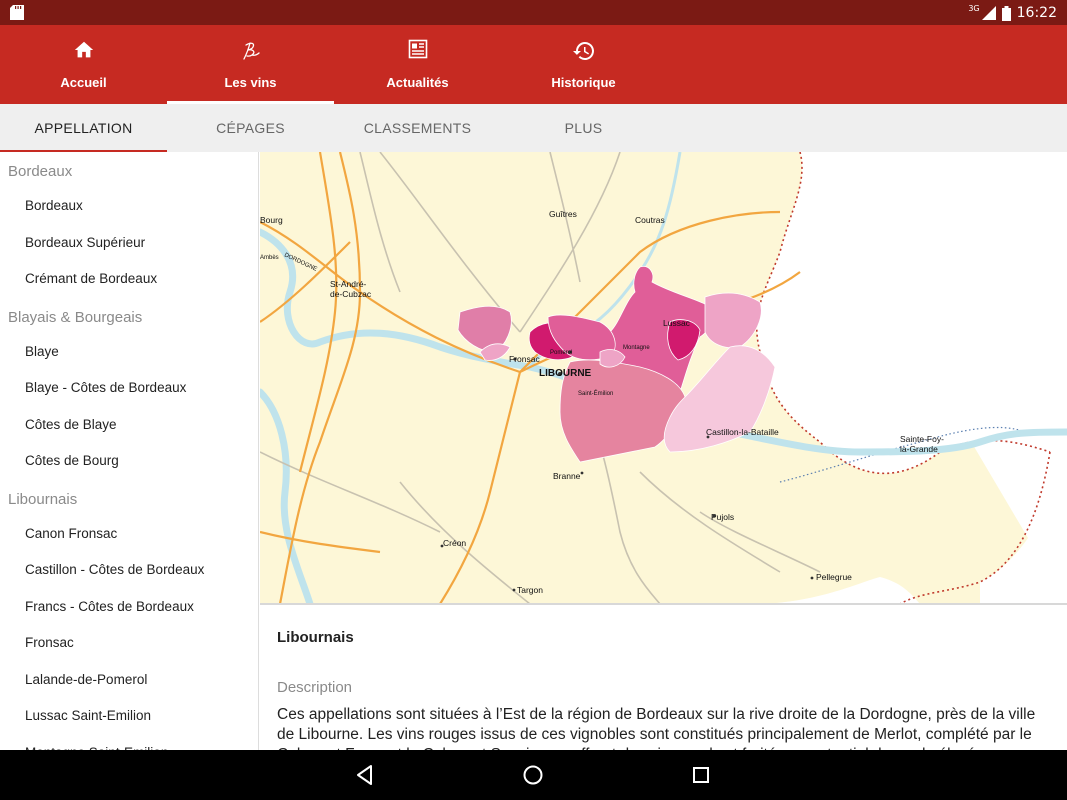  I want to click on map-label-creon: Créon, so click(454, 543).